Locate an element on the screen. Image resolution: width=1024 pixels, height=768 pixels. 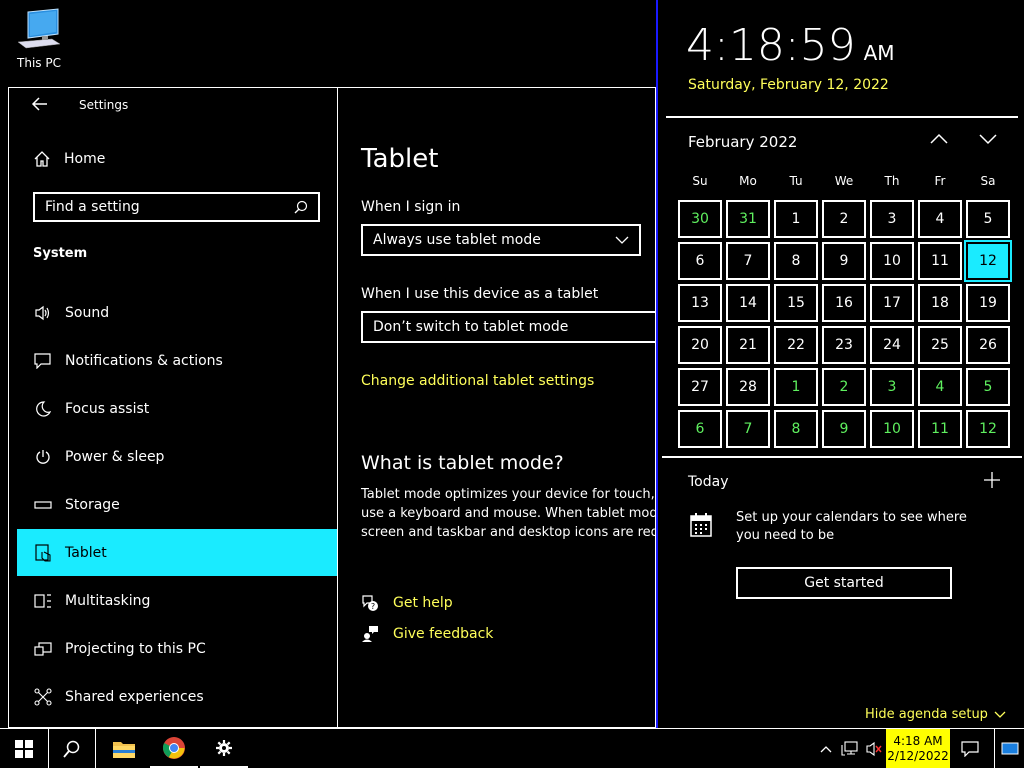
start-button is located at coordinates (24, 748).